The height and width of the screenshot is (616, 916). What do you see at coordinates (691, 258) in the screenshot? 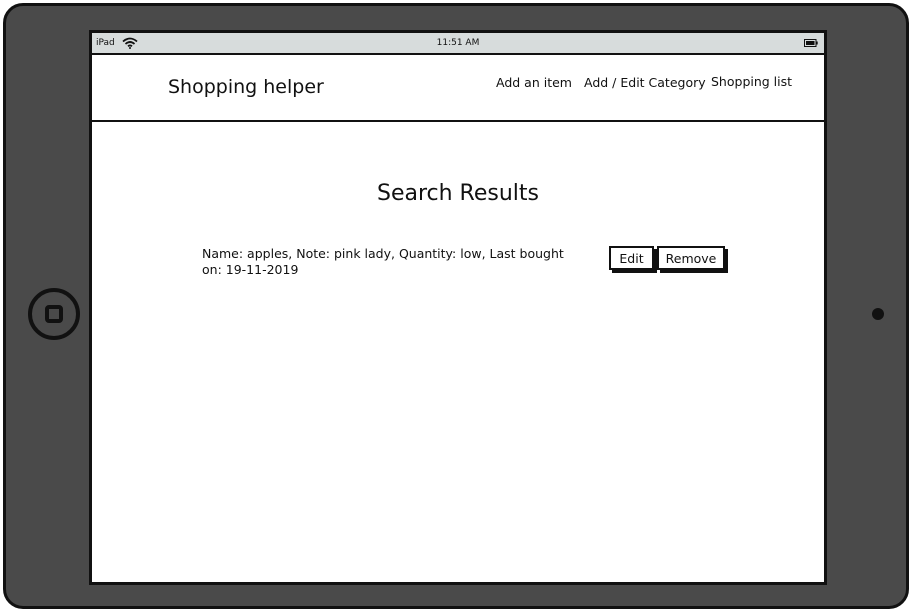
I see `remove-button: Remove` at bounding box center [691, 258].